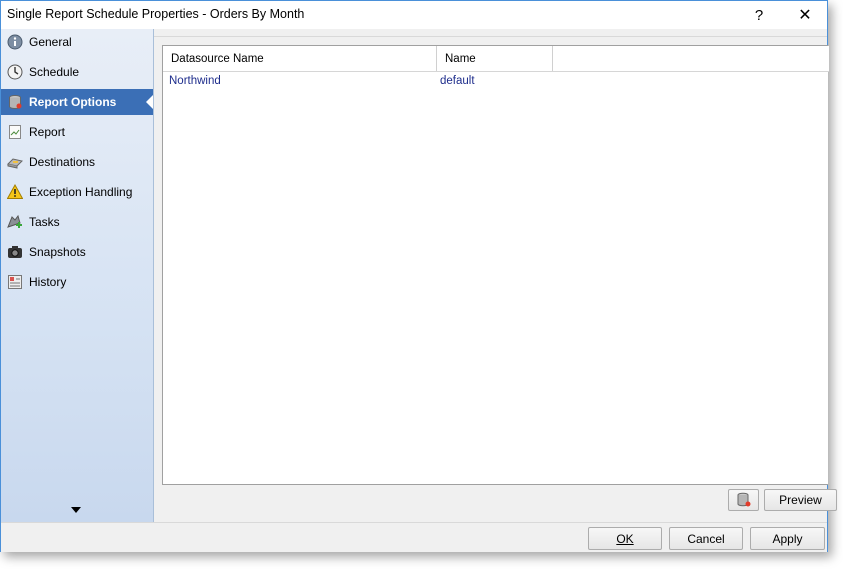  Describe the element at coordinates (800, 500) in the screenshot. I see `preview-button: Preview` at that location.